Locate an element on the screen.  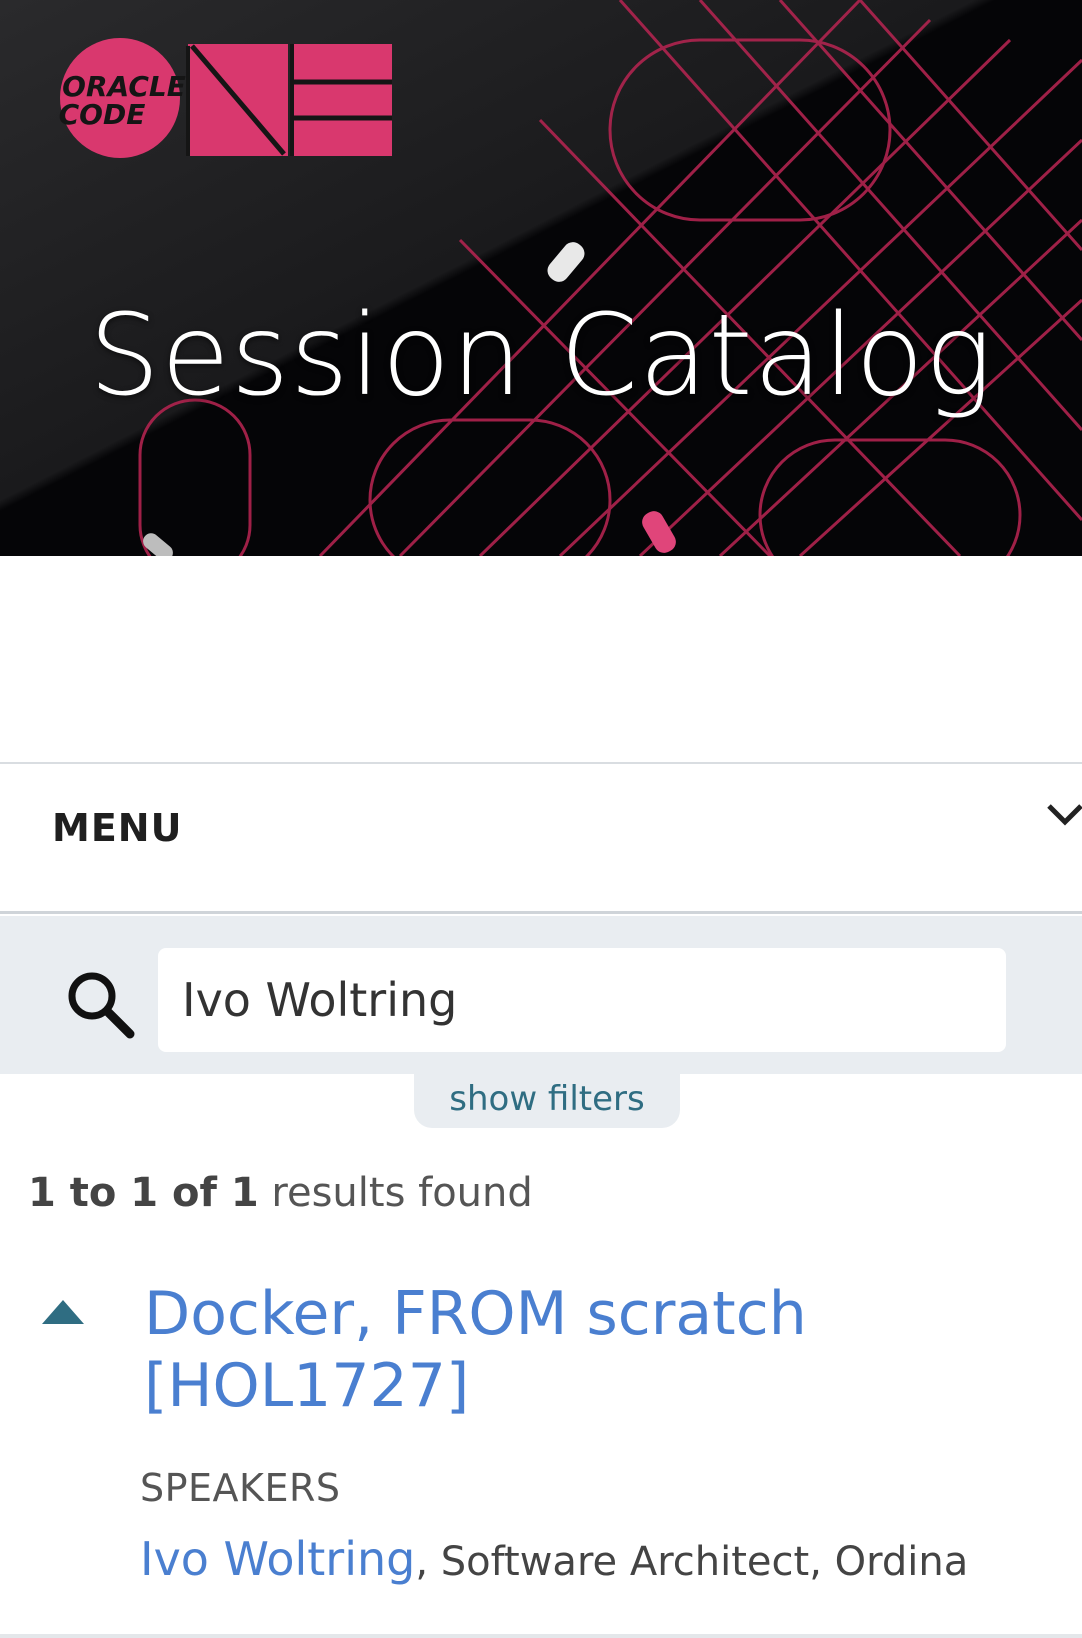
speaker-name-link: Ivo Woltring is located at coordinates (277, 1559).